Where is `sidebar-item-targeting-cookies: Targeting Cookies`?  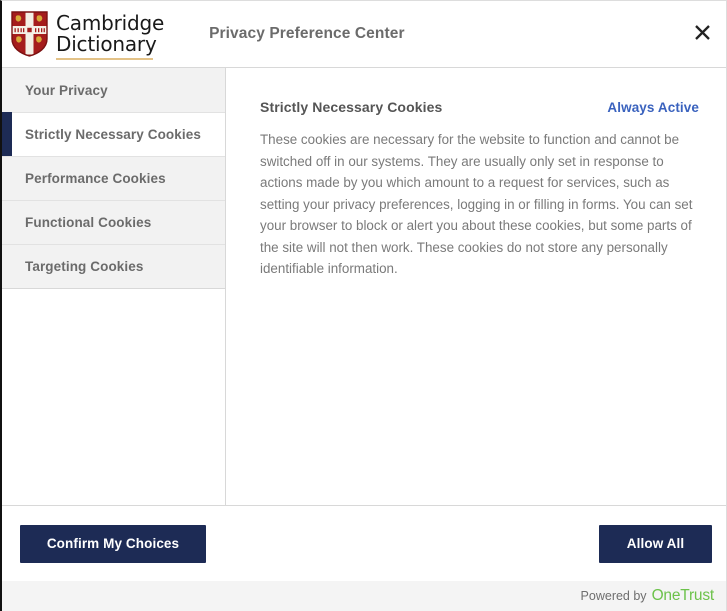
sidebar-item-targeting-cookies: Targeting Cookies is located at coordinates (113, 266).